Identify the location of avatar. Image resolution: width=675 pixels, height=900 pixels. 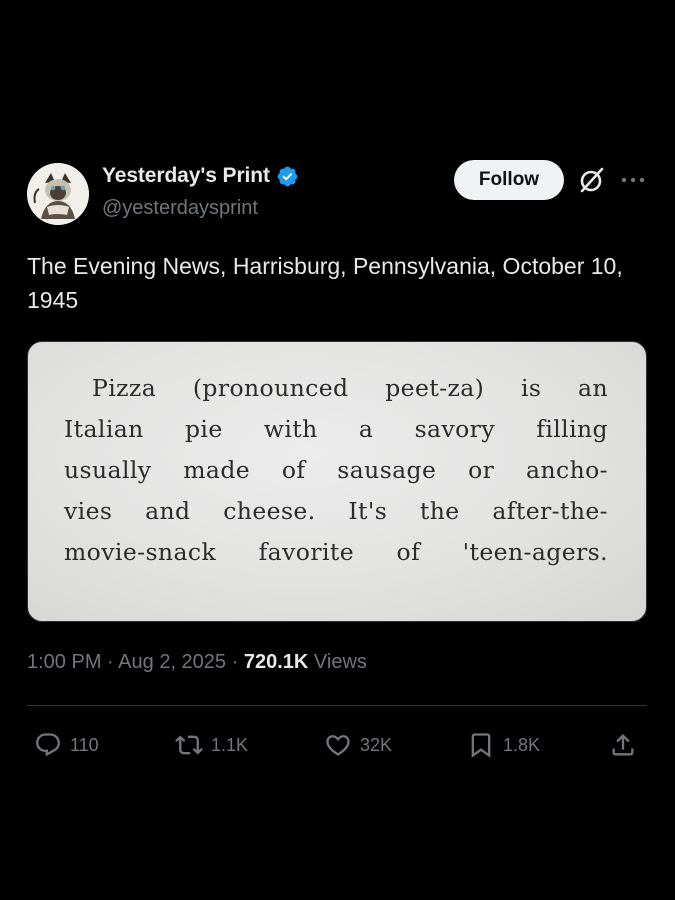
(58, 194).